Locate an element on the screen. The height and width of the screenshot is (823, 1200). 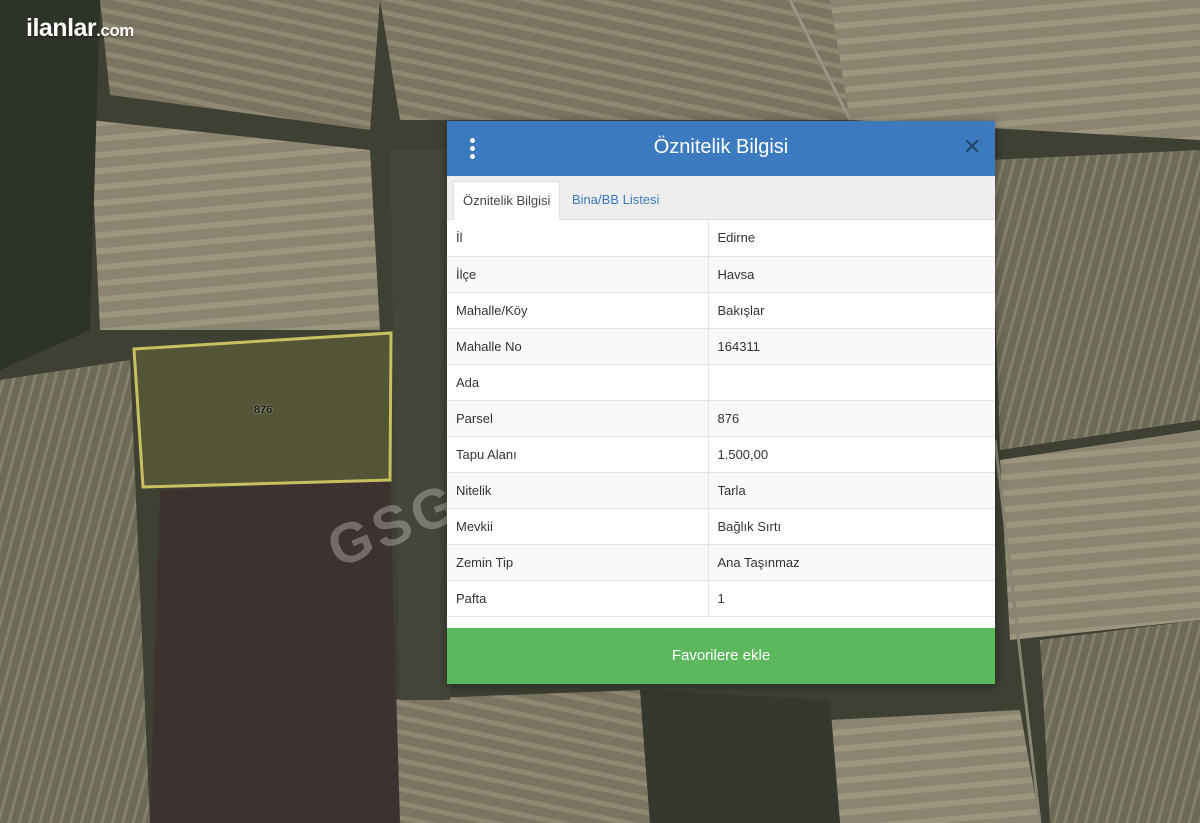
attribute-key: İlçe is located at coordinates (578, 274).